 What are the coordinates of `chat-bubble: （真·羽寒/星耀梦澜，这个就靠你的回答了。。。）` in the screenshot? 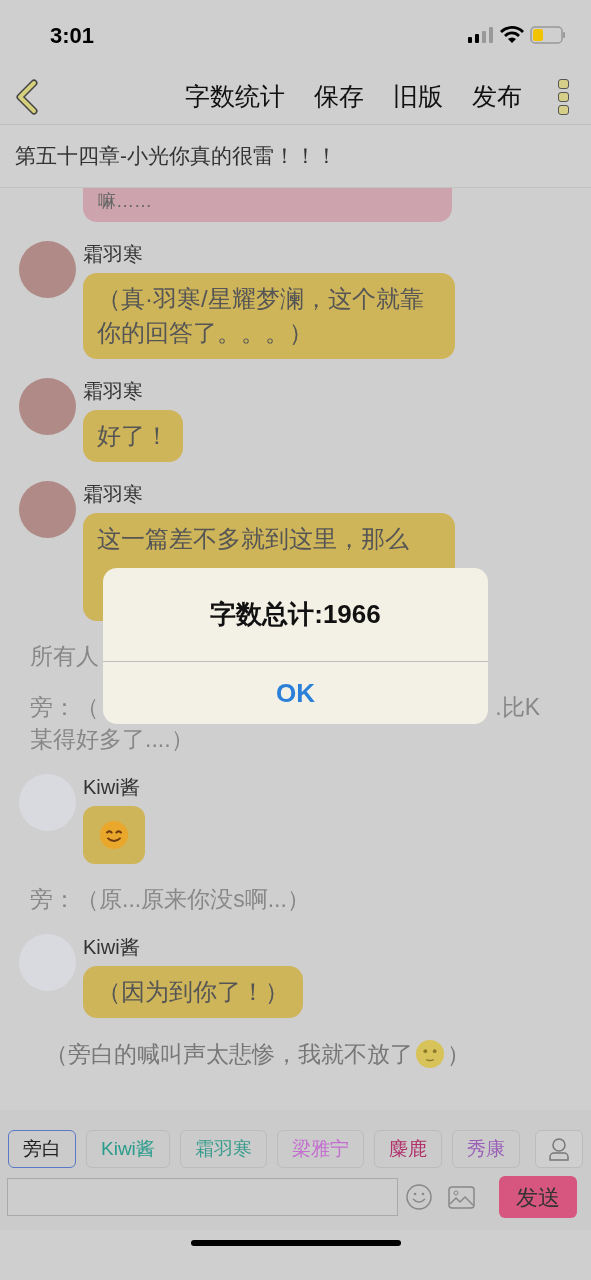 It's located at (269, 316).